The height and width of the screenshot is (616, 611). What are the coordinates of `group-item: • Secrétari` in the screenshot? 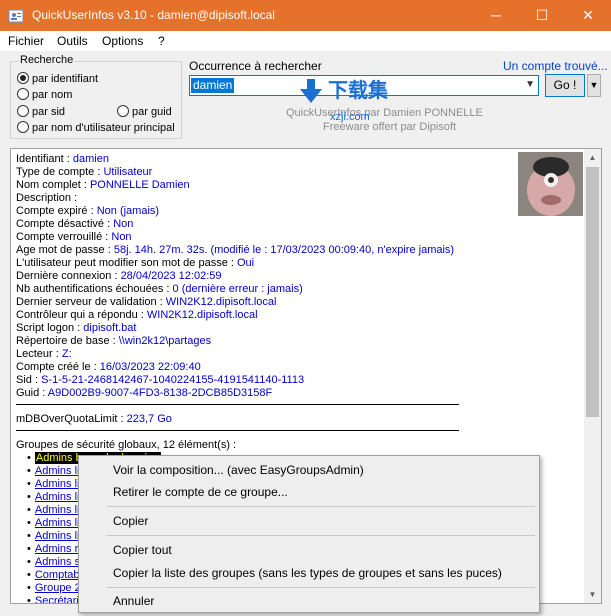 It's located at (53, 599).